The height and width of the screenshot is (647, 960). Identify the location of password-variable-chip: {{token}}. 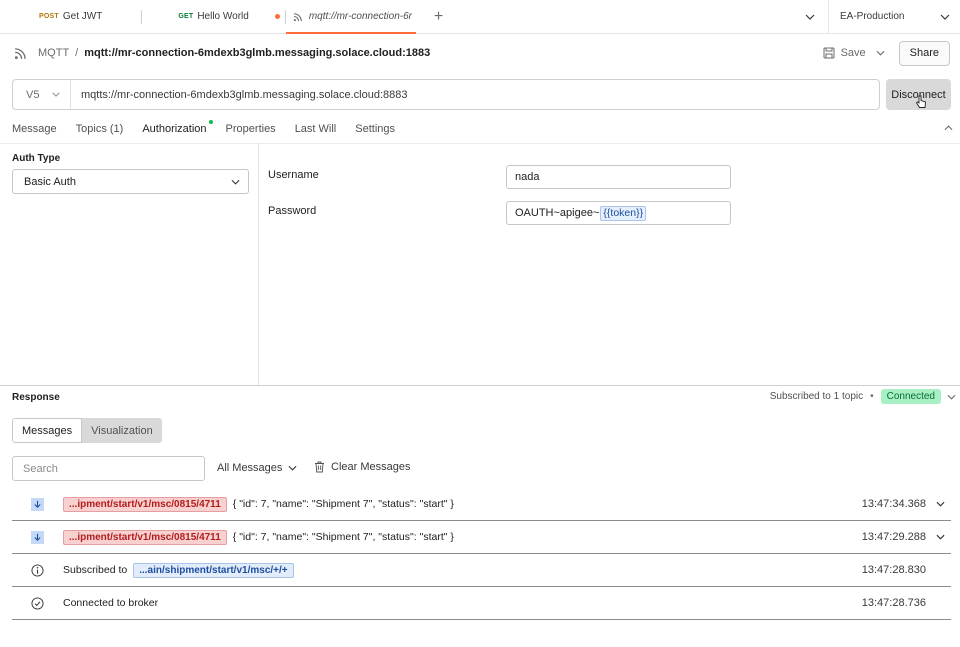
(623, 213).